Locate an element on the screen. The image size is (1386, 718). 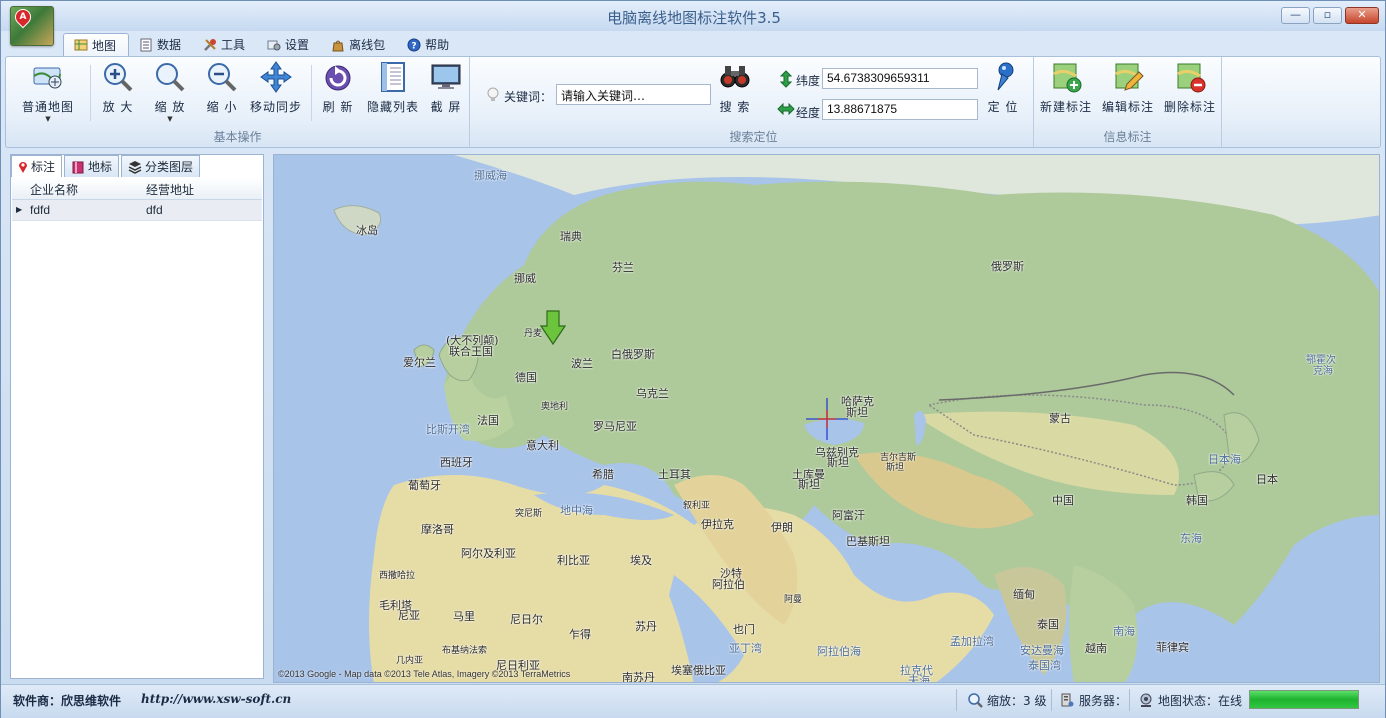
tab-map-label: 地图 is located at coordinates (104, 45).